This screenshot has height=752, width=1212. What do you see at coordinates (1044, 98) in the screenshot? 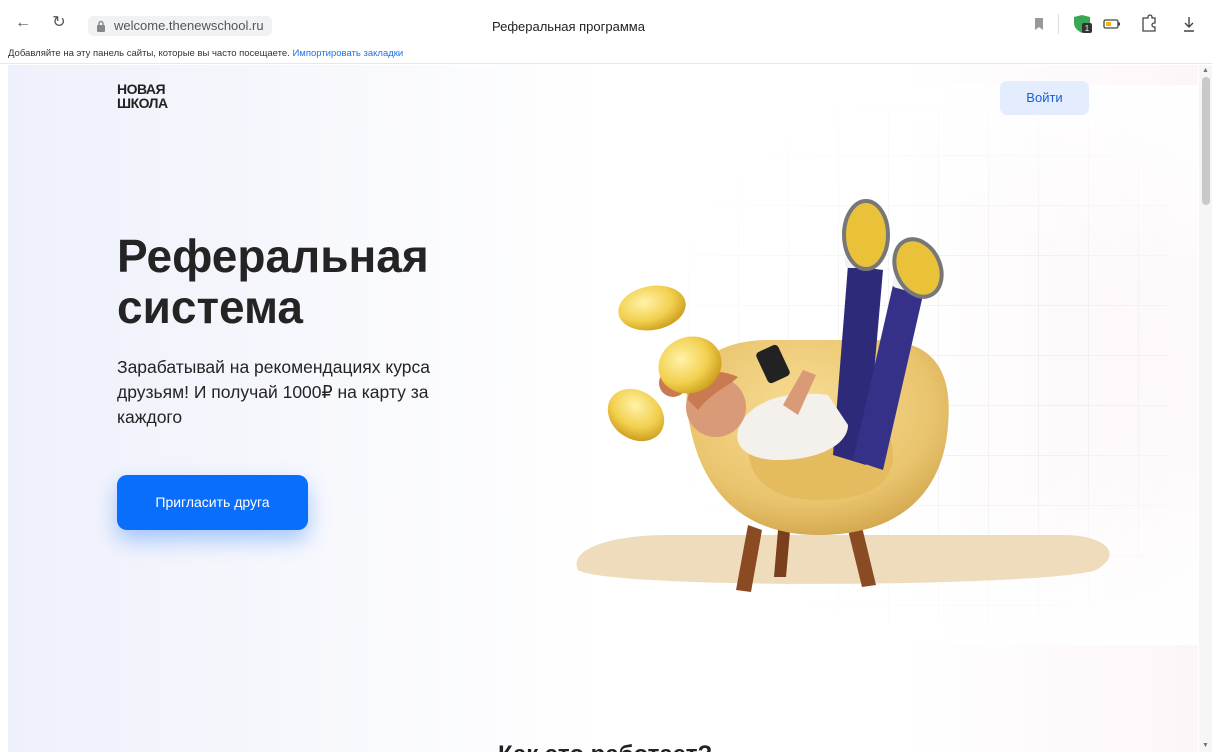
I see `login-button: Войти` at bounding box center [1044, 98].